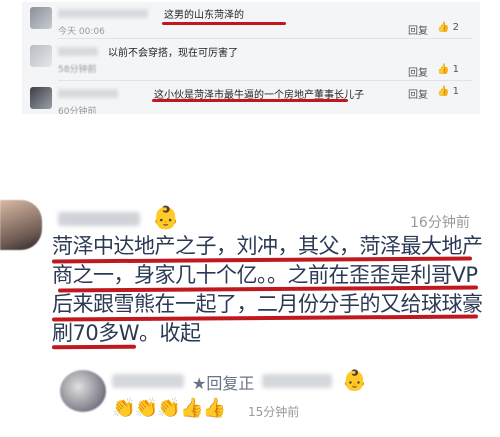  I want to click on comment-time: 58分钟前, so click(77, 70).